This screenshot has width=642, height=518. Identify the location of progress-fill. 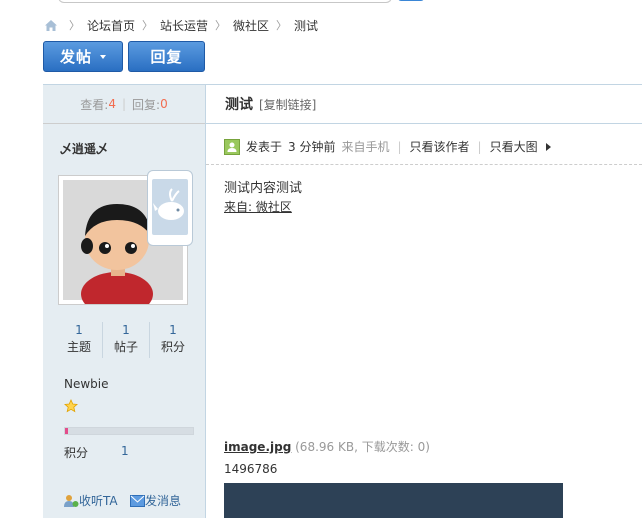
(66, 431).